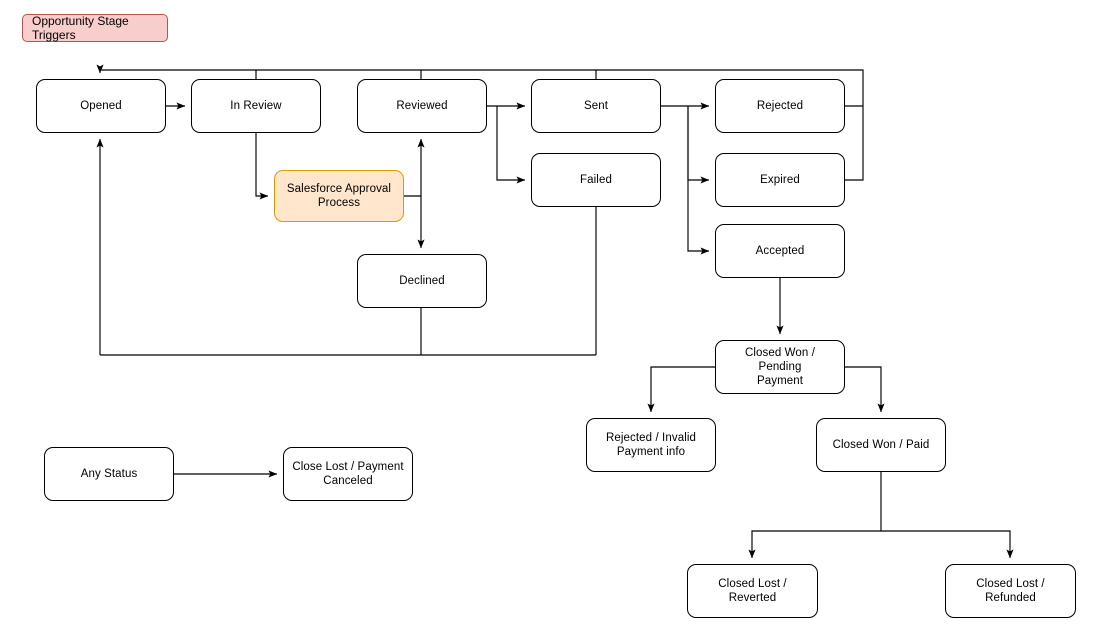  I want to click on edge-sent-to-expired, so click(698, 145).